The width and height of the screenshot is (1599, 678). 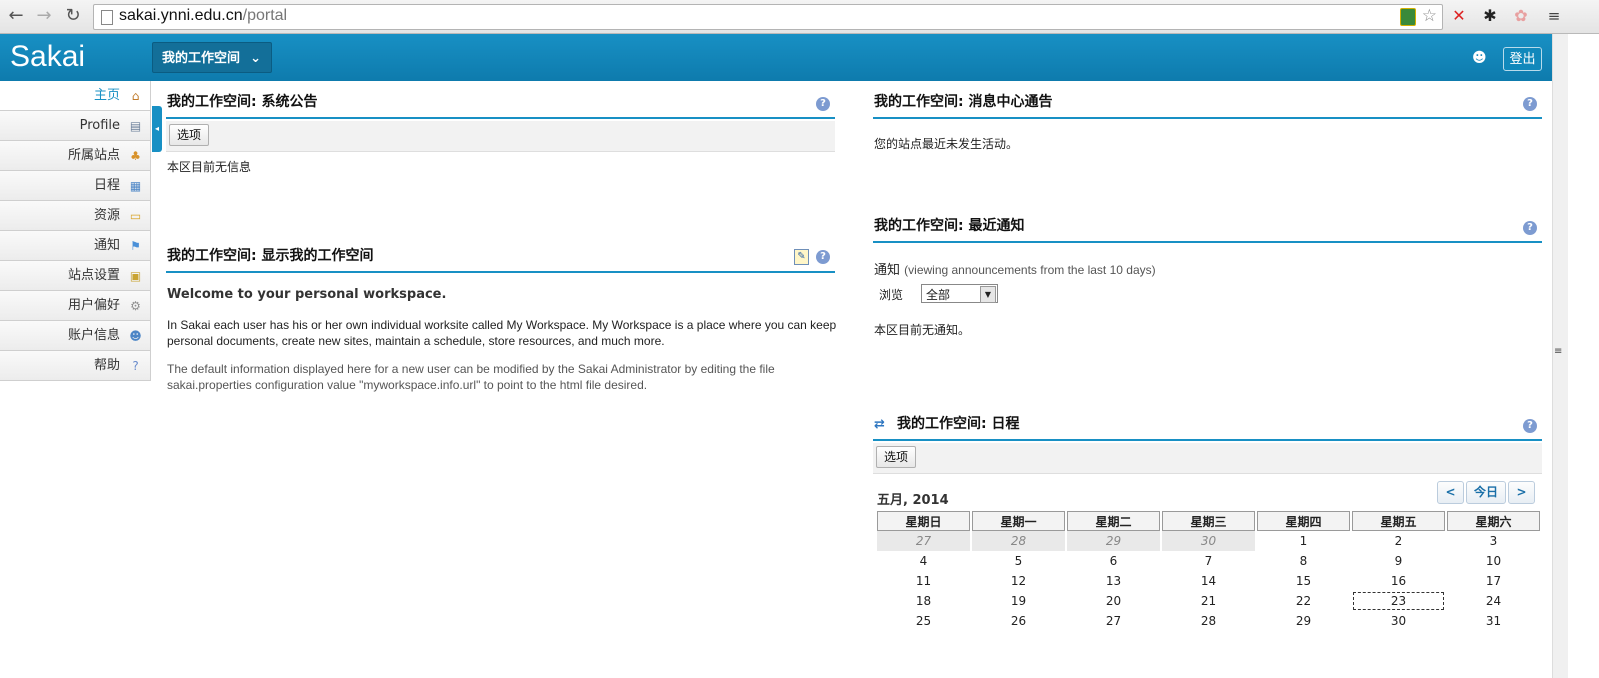 I want to click on extension-flower-icon: ✿, so click(x=1521, y=16).